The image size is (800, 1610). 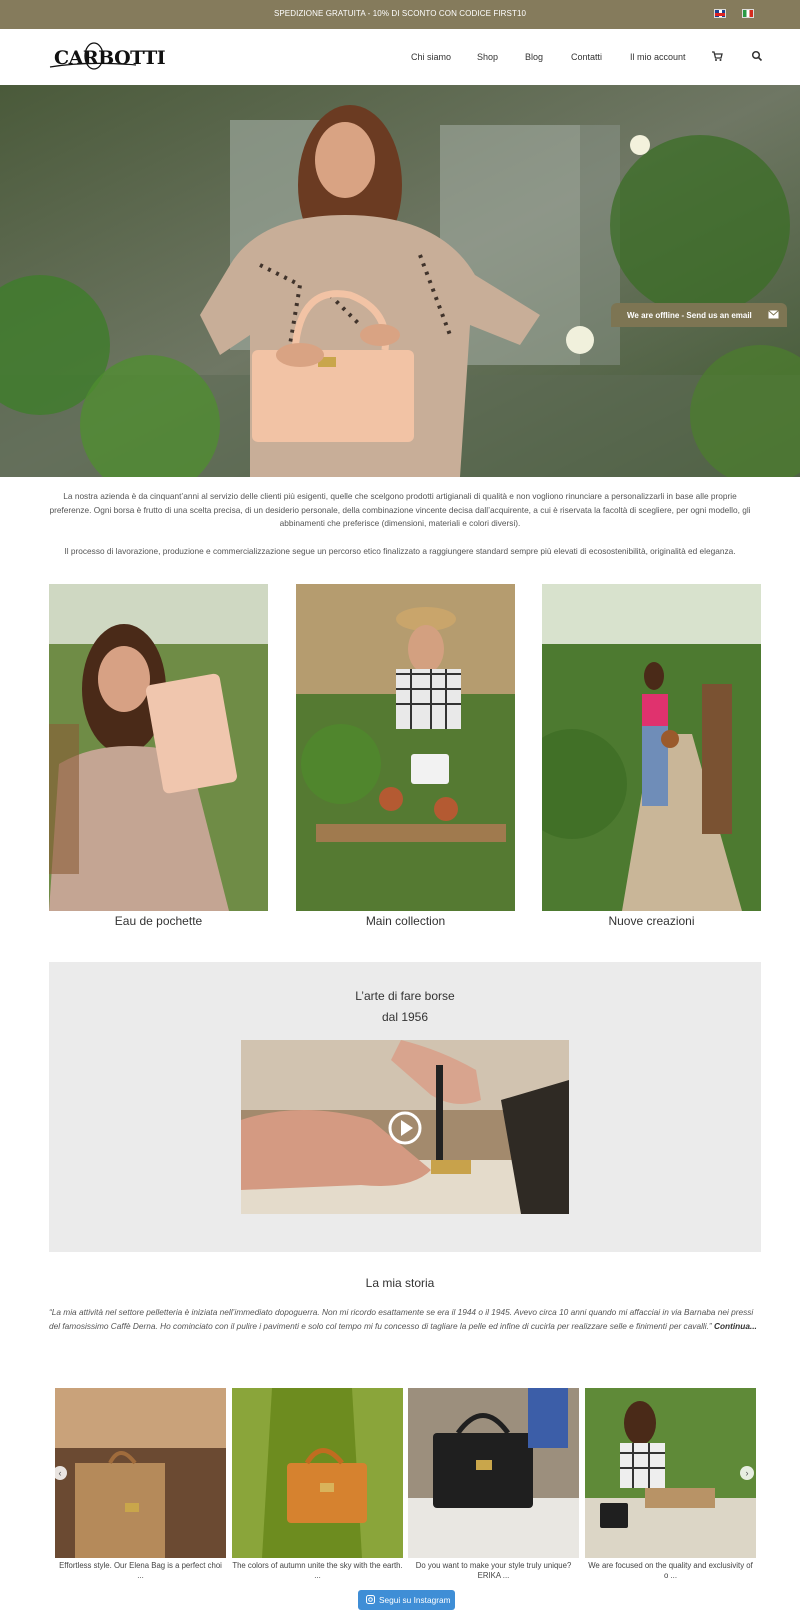 I want to click on follow-label: Segui su Instagram, so click(x=415, y=1600).